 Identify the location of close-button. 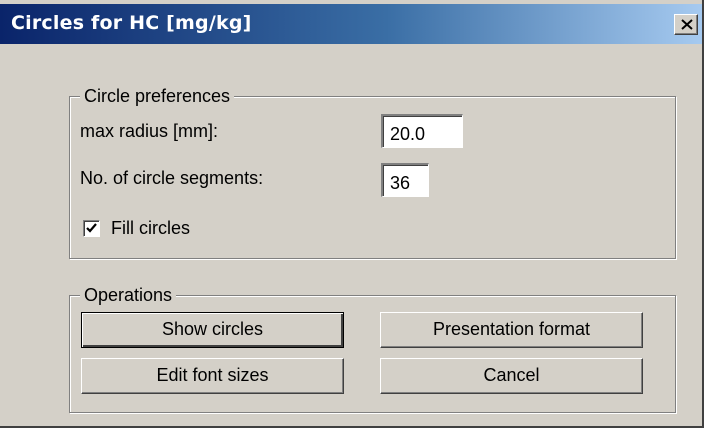
(686, 24).